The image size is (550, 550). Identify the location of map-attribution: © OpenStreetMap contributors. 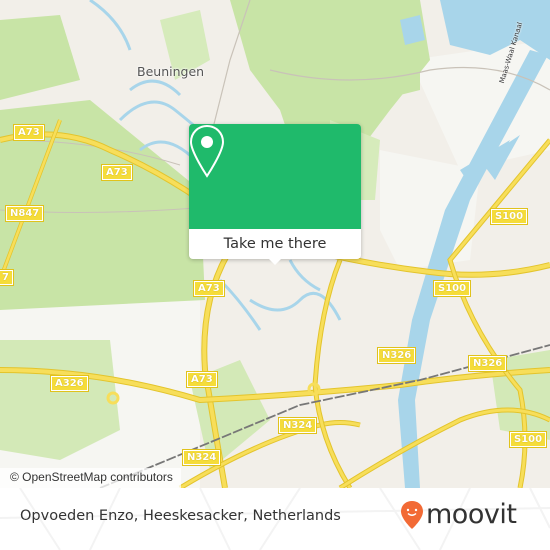
(90, 478).